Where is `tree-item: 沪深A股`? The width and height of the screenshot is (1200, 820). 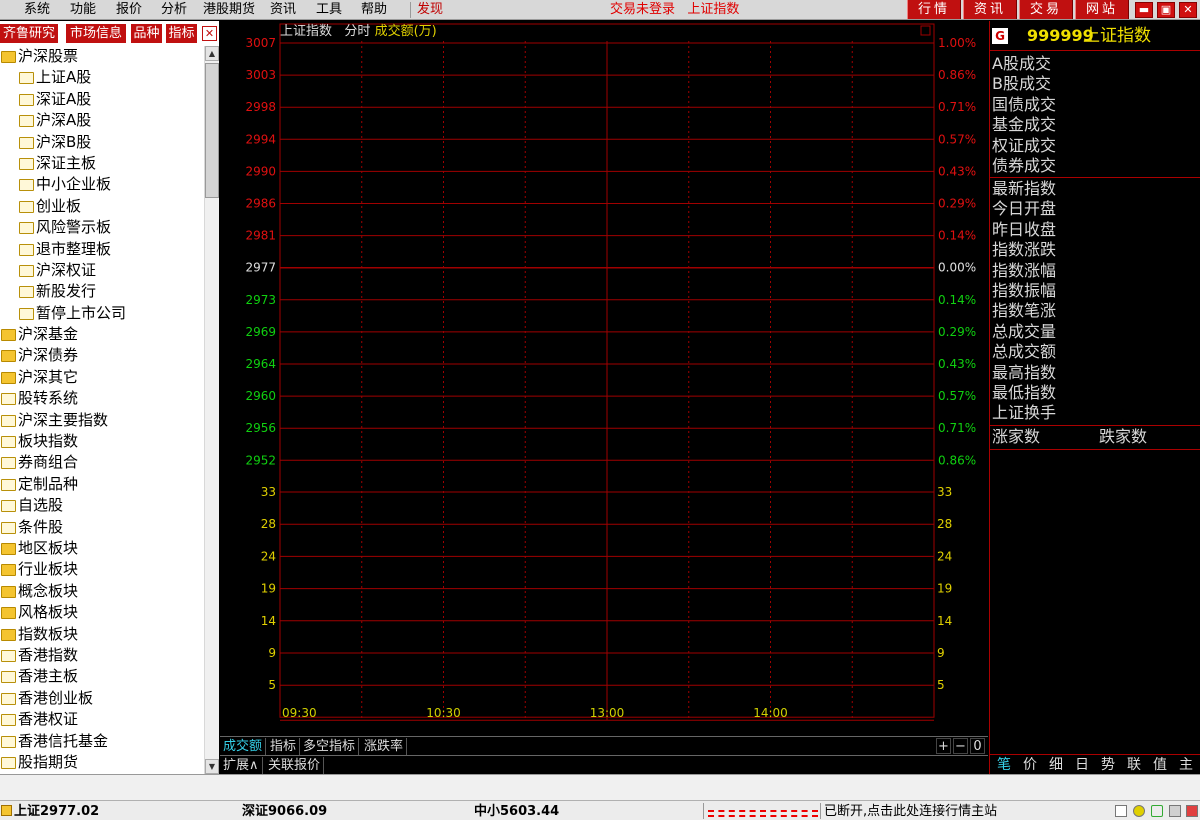 tree-item: 沪深A股 is located at coordinates (102, 120).